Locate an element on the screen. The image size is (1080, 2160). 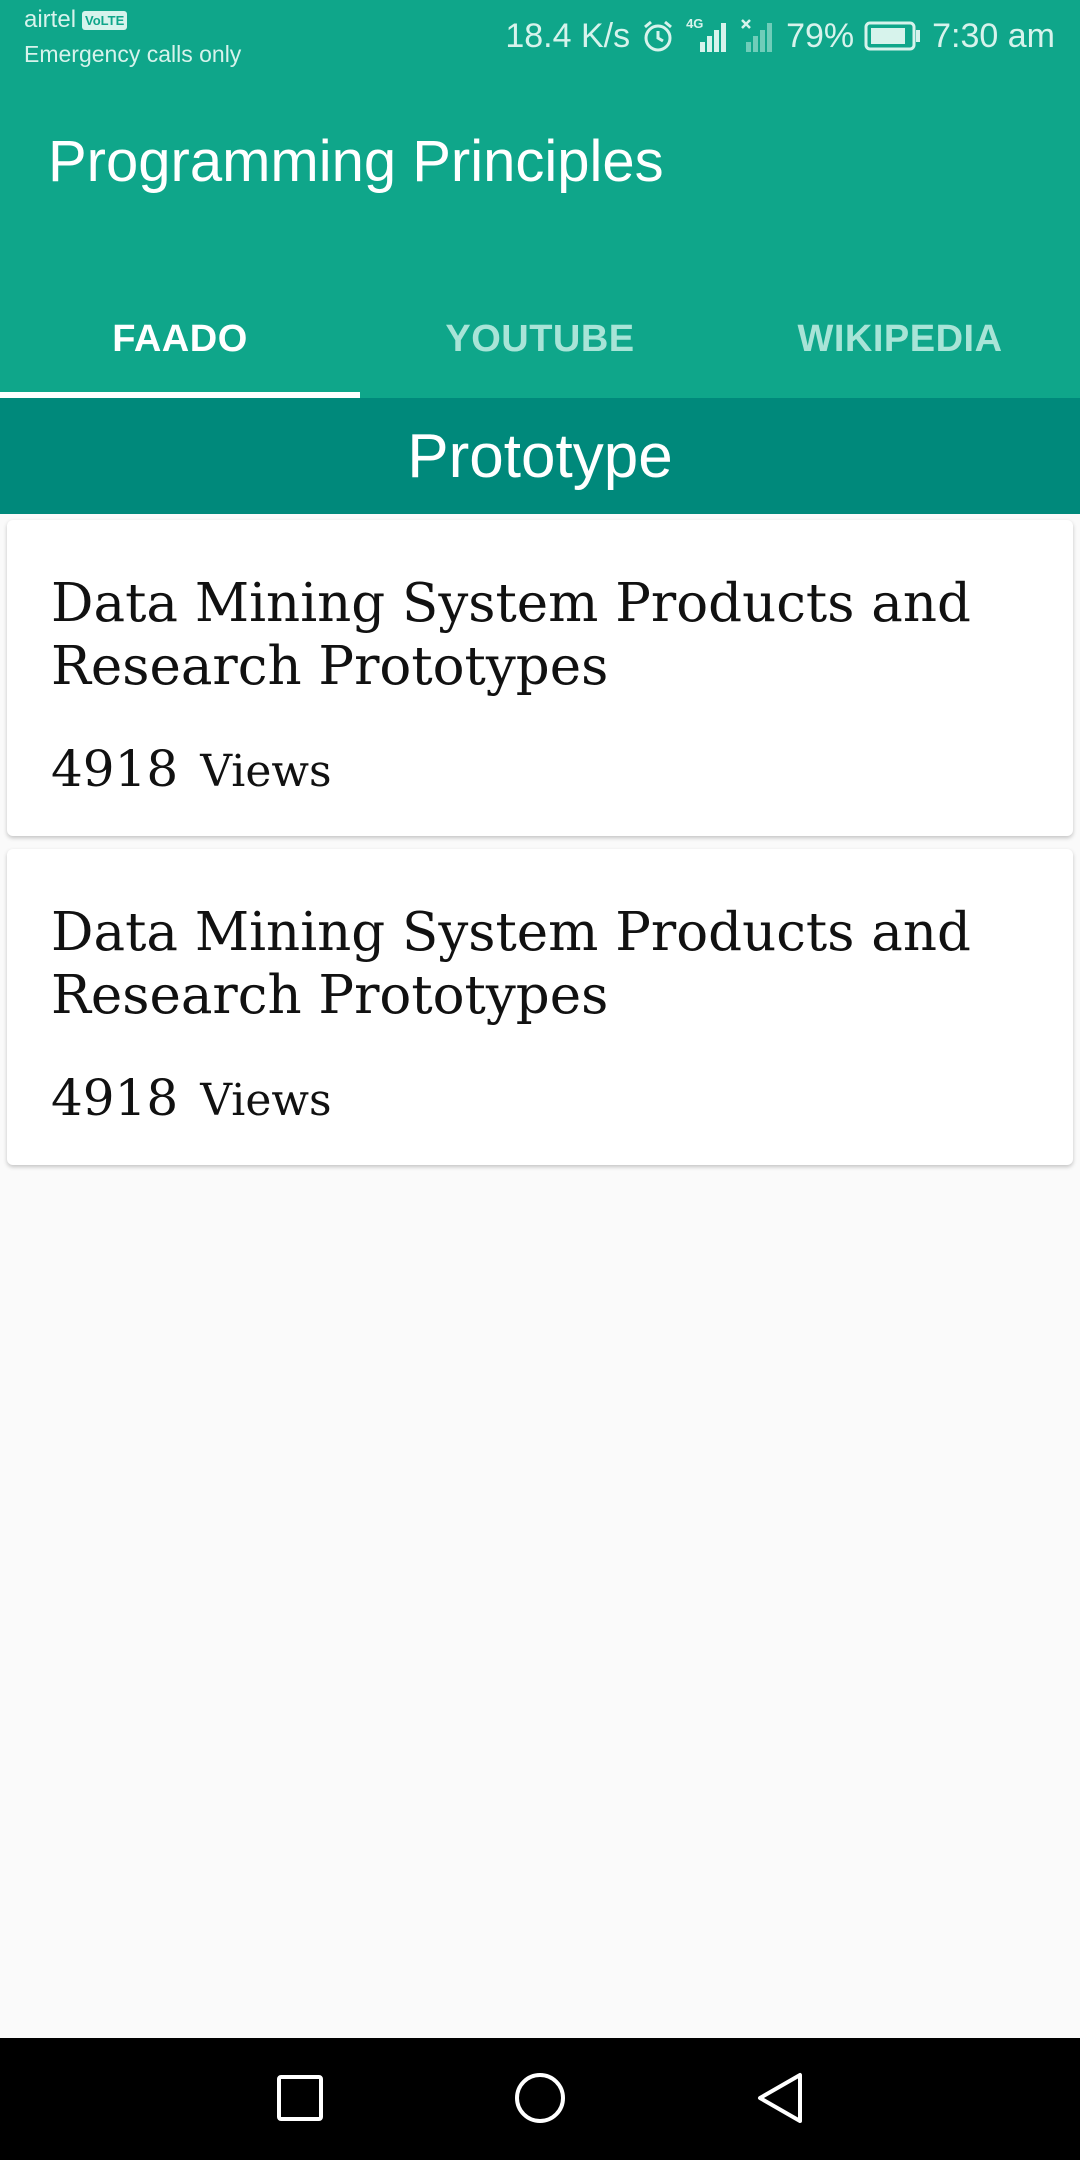
network-speed: 18.4 K/s is located at coordinates (568, 35).